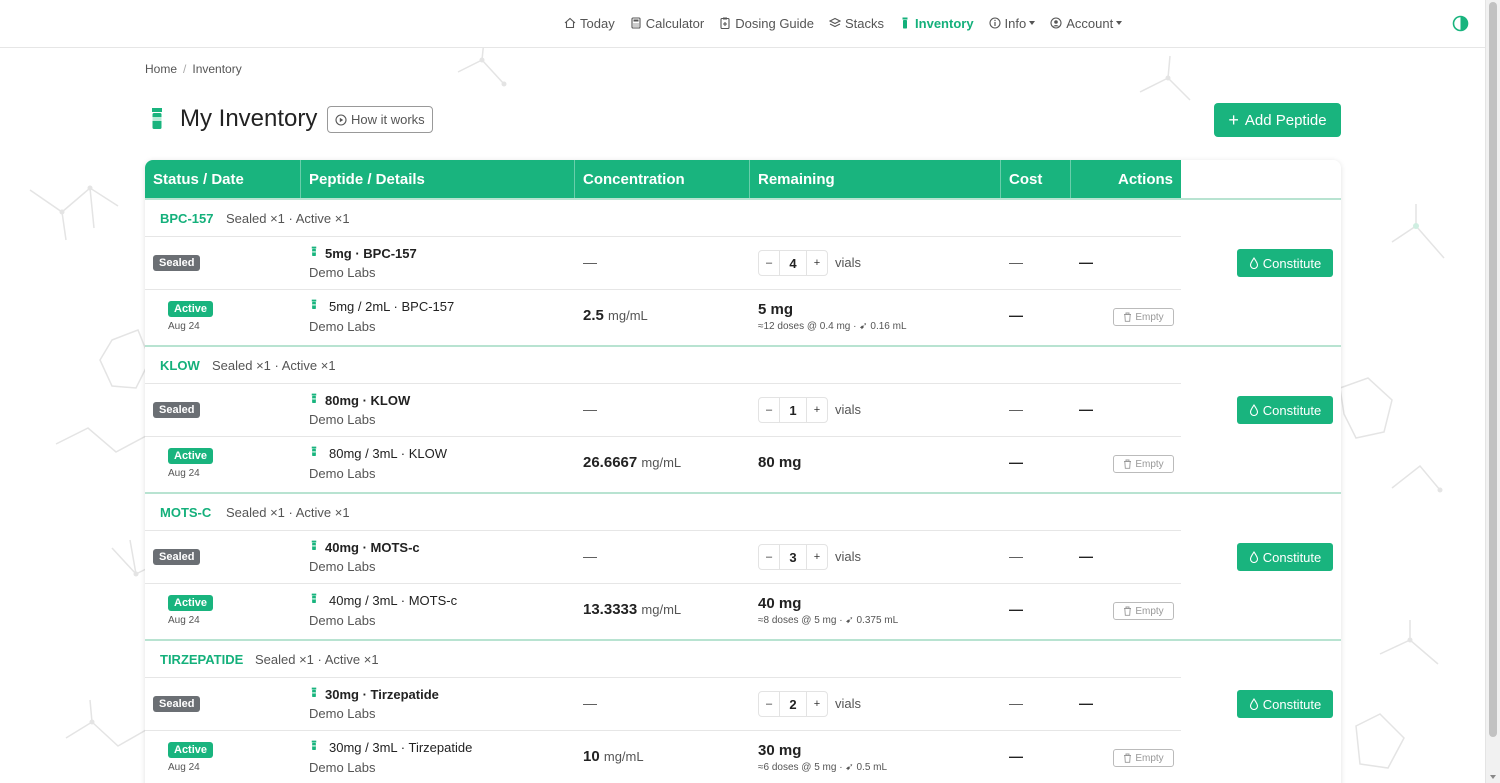 The image size is (1500, 783). What do you see at coordinates (1128, 317) in the screenshot?
I see `trash-icon` at bounding box center [1128, 317].